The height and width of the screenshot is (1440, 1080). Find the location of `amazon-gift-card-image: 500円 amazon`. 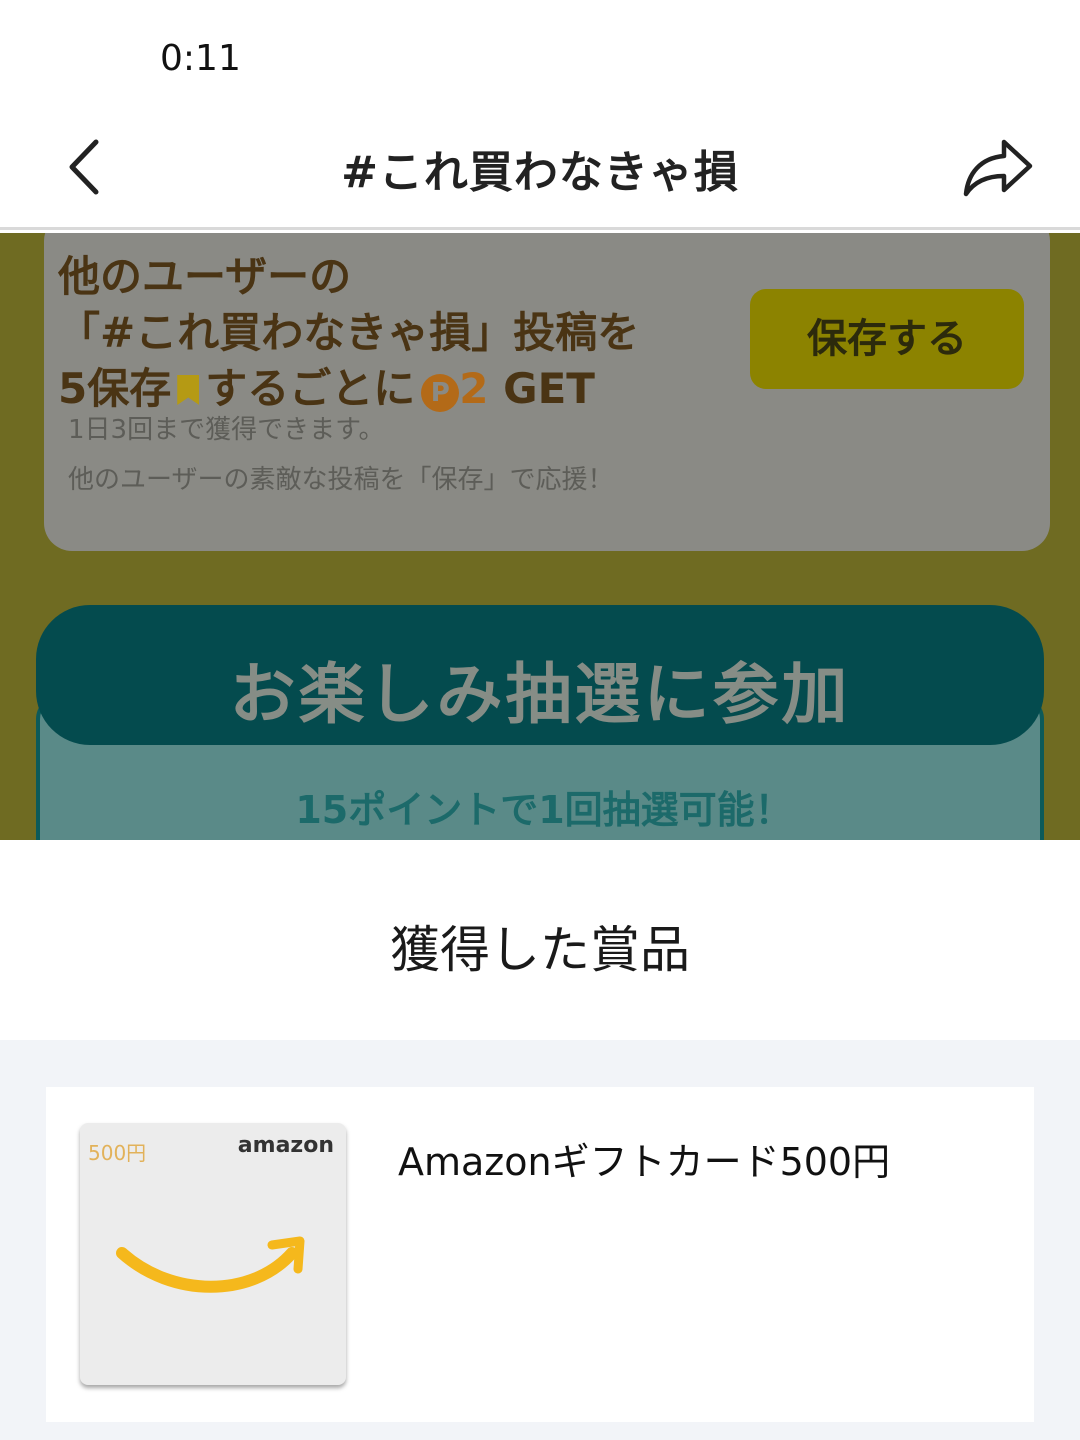

amazon-gift-card-image: 500円 amazon is located at coordinates (213, 1254).